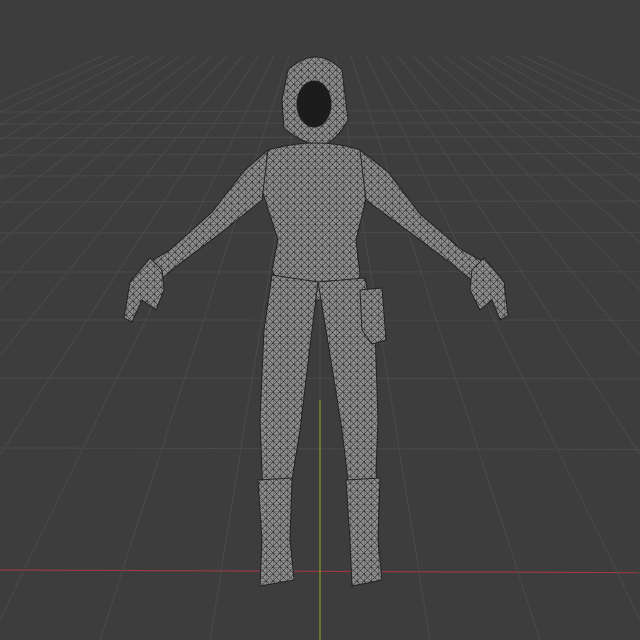 This screenshot has width=640, height=640. Describe the element at coordinates (314, 104) in the screenshot. I see `face` at that location.